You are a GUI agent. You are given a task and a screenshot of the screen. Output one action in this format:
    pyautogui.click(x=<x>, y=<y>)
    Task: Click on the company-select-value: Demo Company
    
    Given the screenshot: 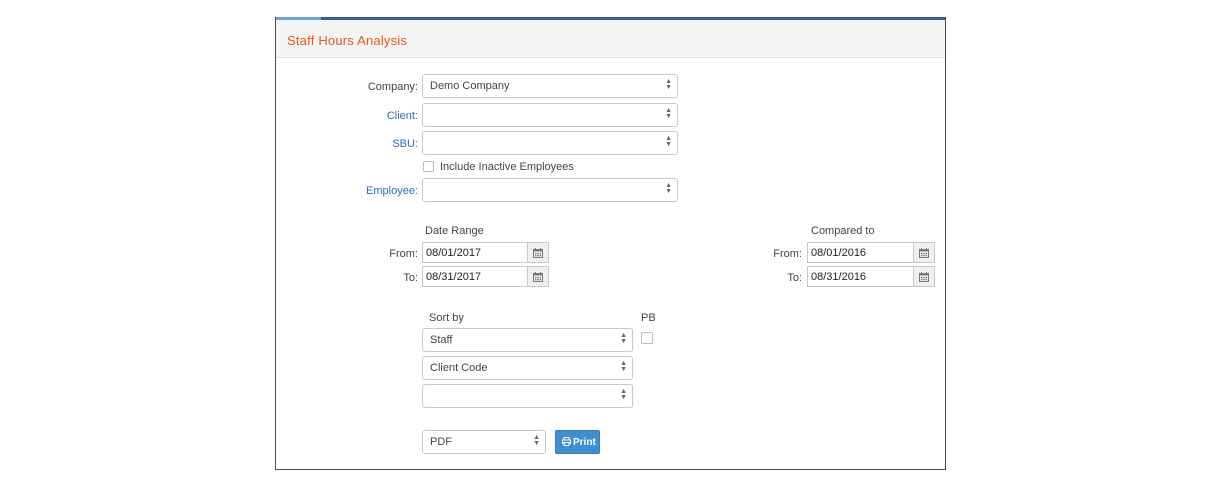 What is the action you would take?
    pyautogui.click(x=470, y=86)
    